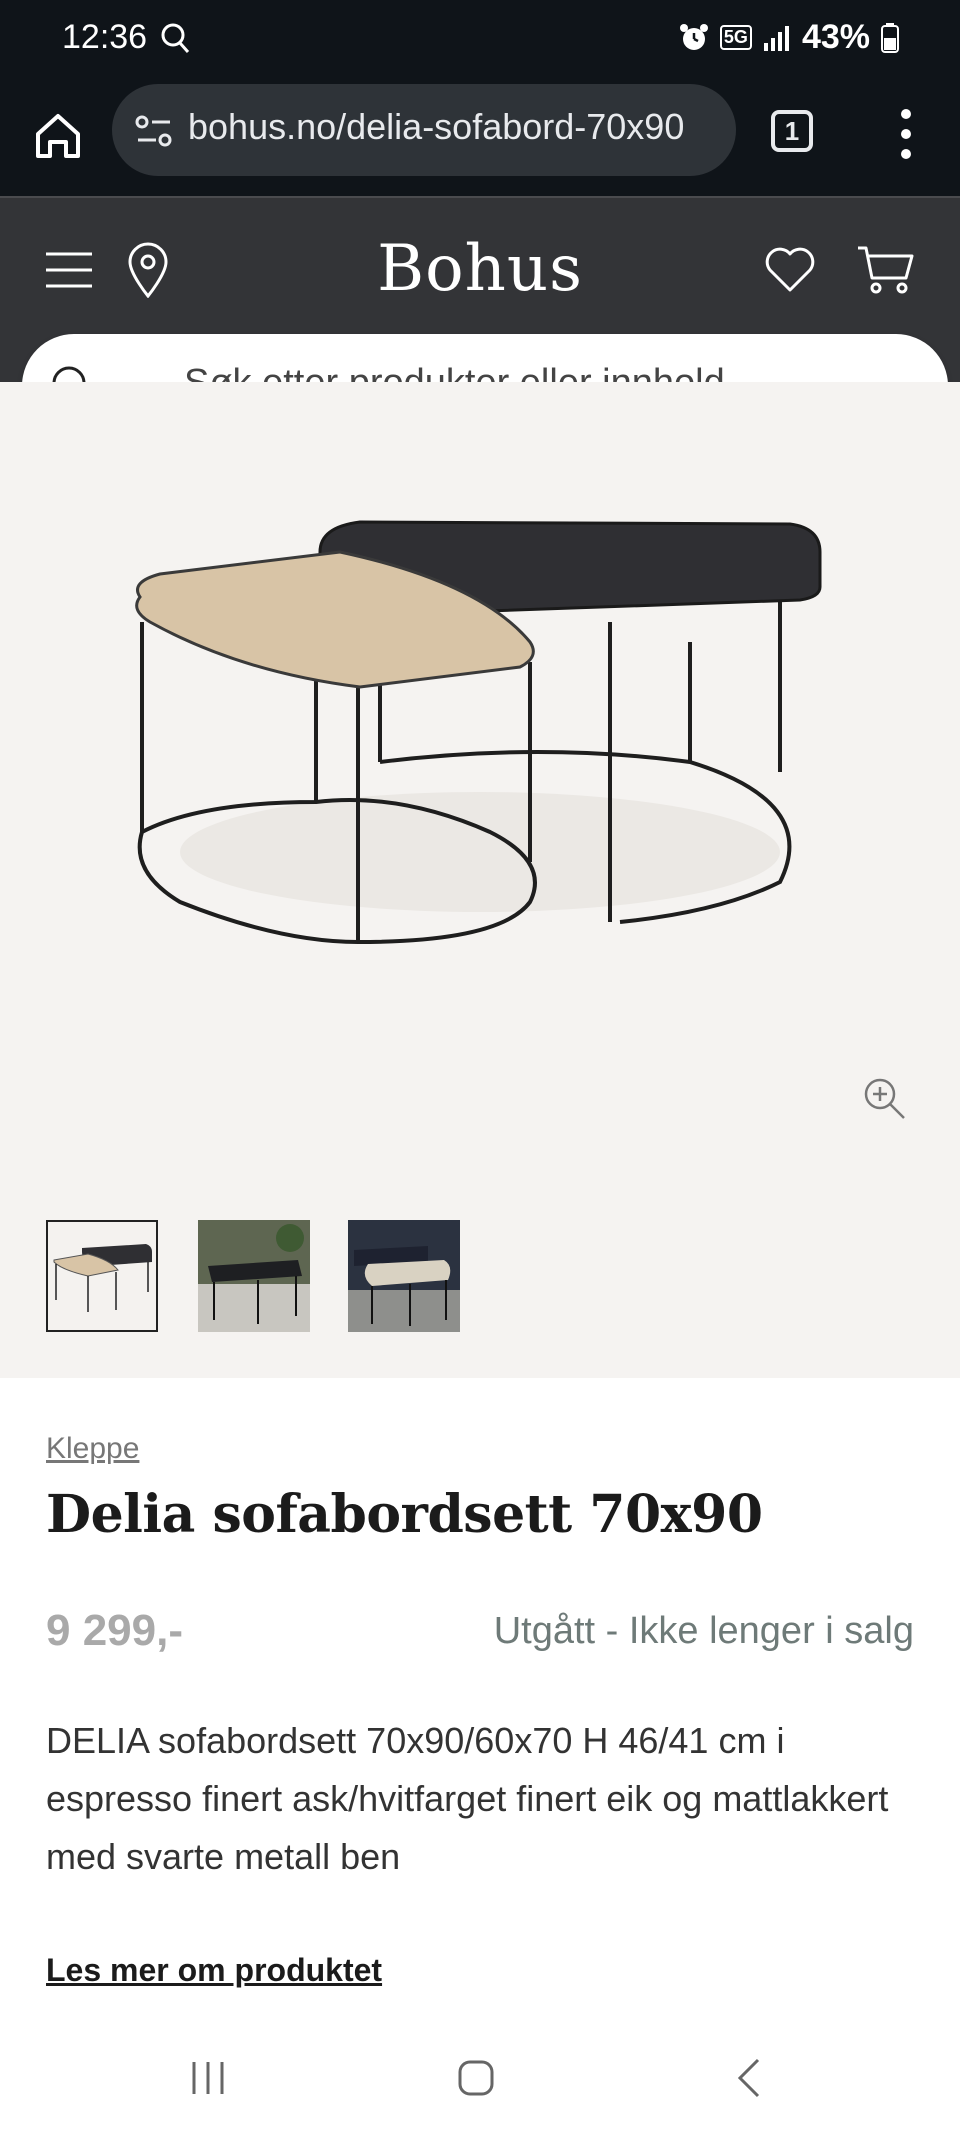  I want to click on browser-toolbar: bohus.no/delia-sofabord-70x90 1, so click(480, 139).